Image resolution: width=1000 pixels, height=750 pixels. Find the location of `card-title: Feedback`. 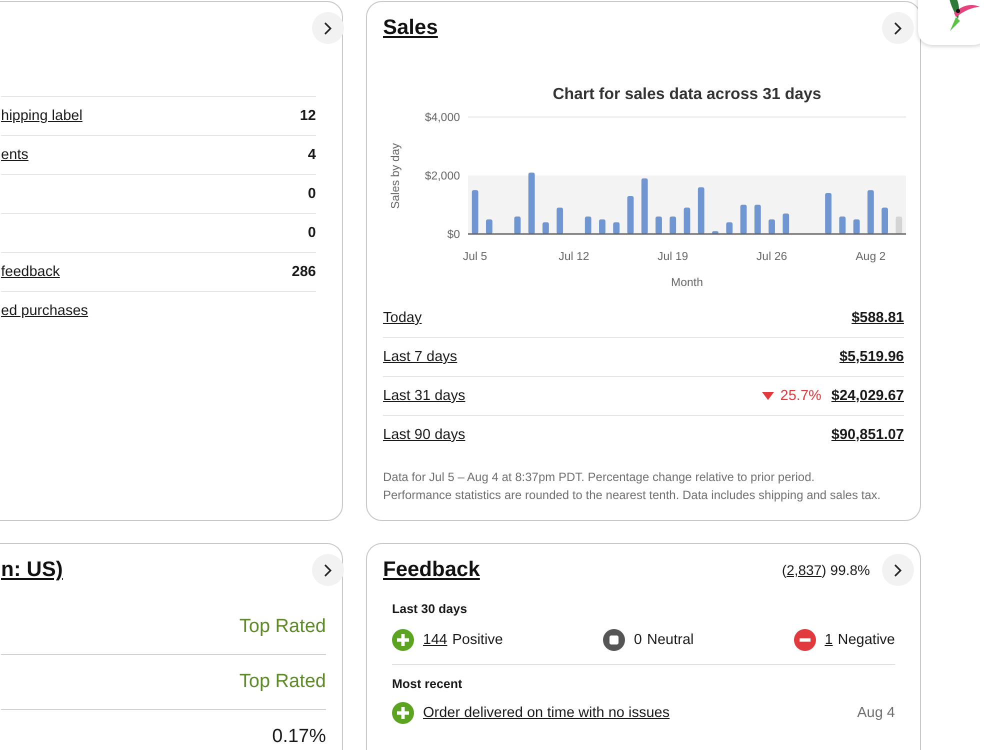

card-title: Feedback is located at coordinates (431, 570).